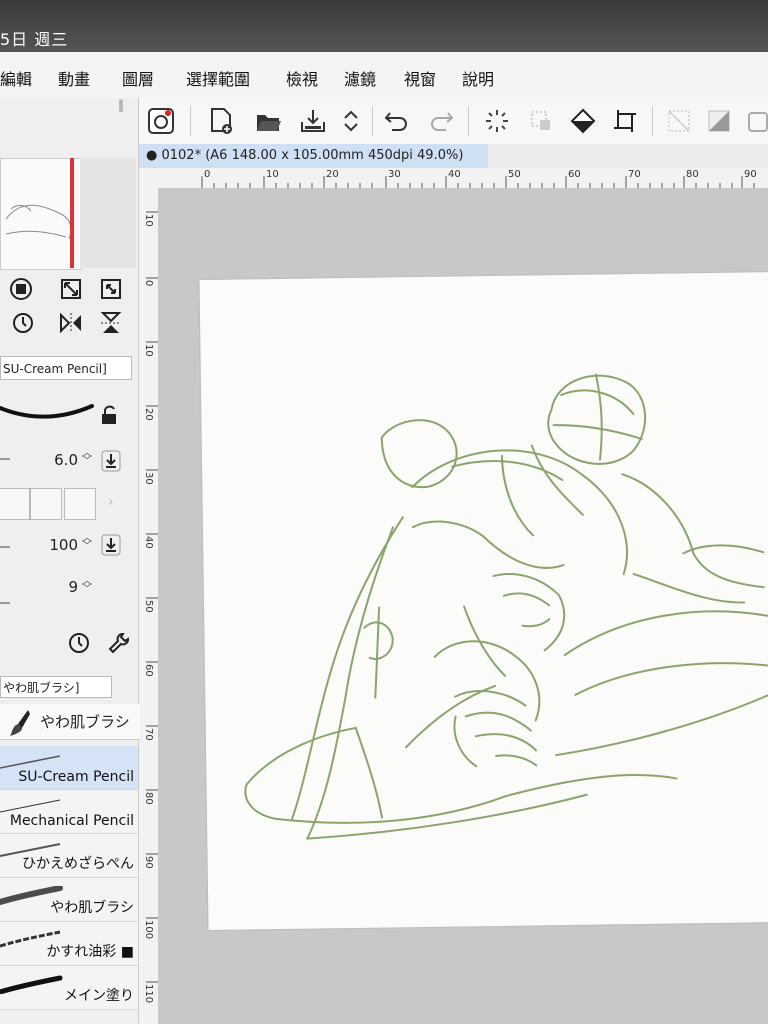 Image resolution: width=768 pixels, height=1024 pixels. I want to click on zoom-in-icon, so click(71, 289).